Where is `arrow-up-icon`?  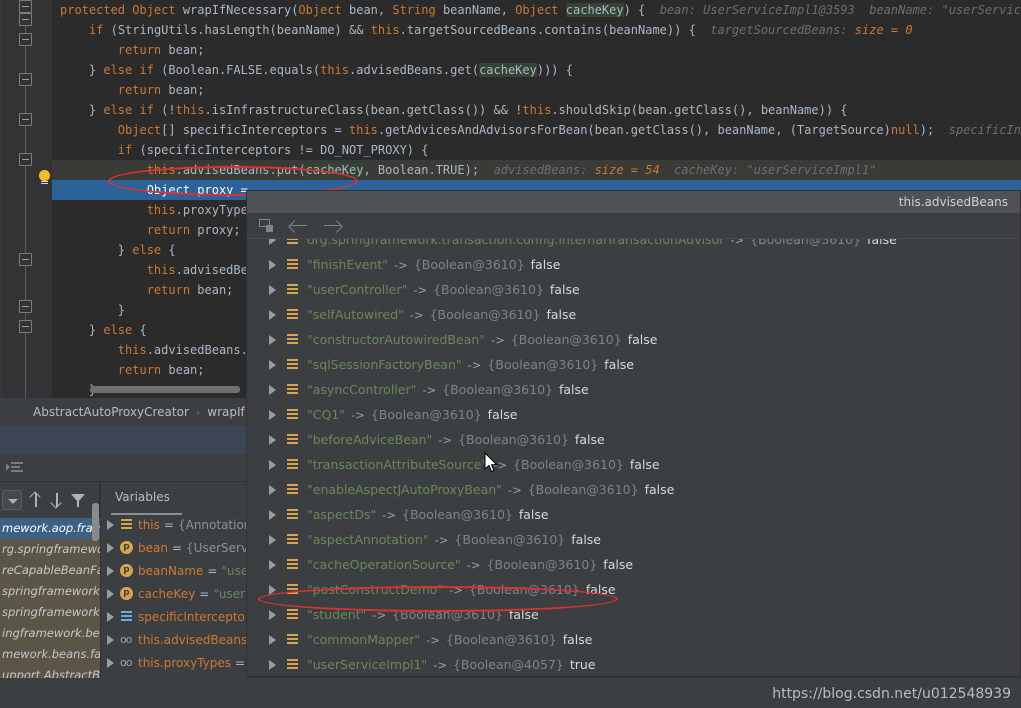
arrow-up-icon is located at coordinates (36, 500).